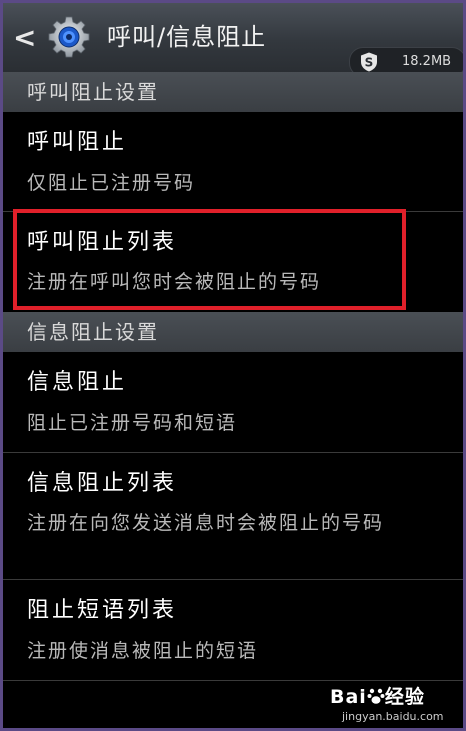 Image resolution: width=466 pixels, height=731 pixels. Describe the element at coordinates (206, 523) in the screenshot. I see `list-item-subtitle: 注册在向您发送消息时会被阻止的号码` at that location.